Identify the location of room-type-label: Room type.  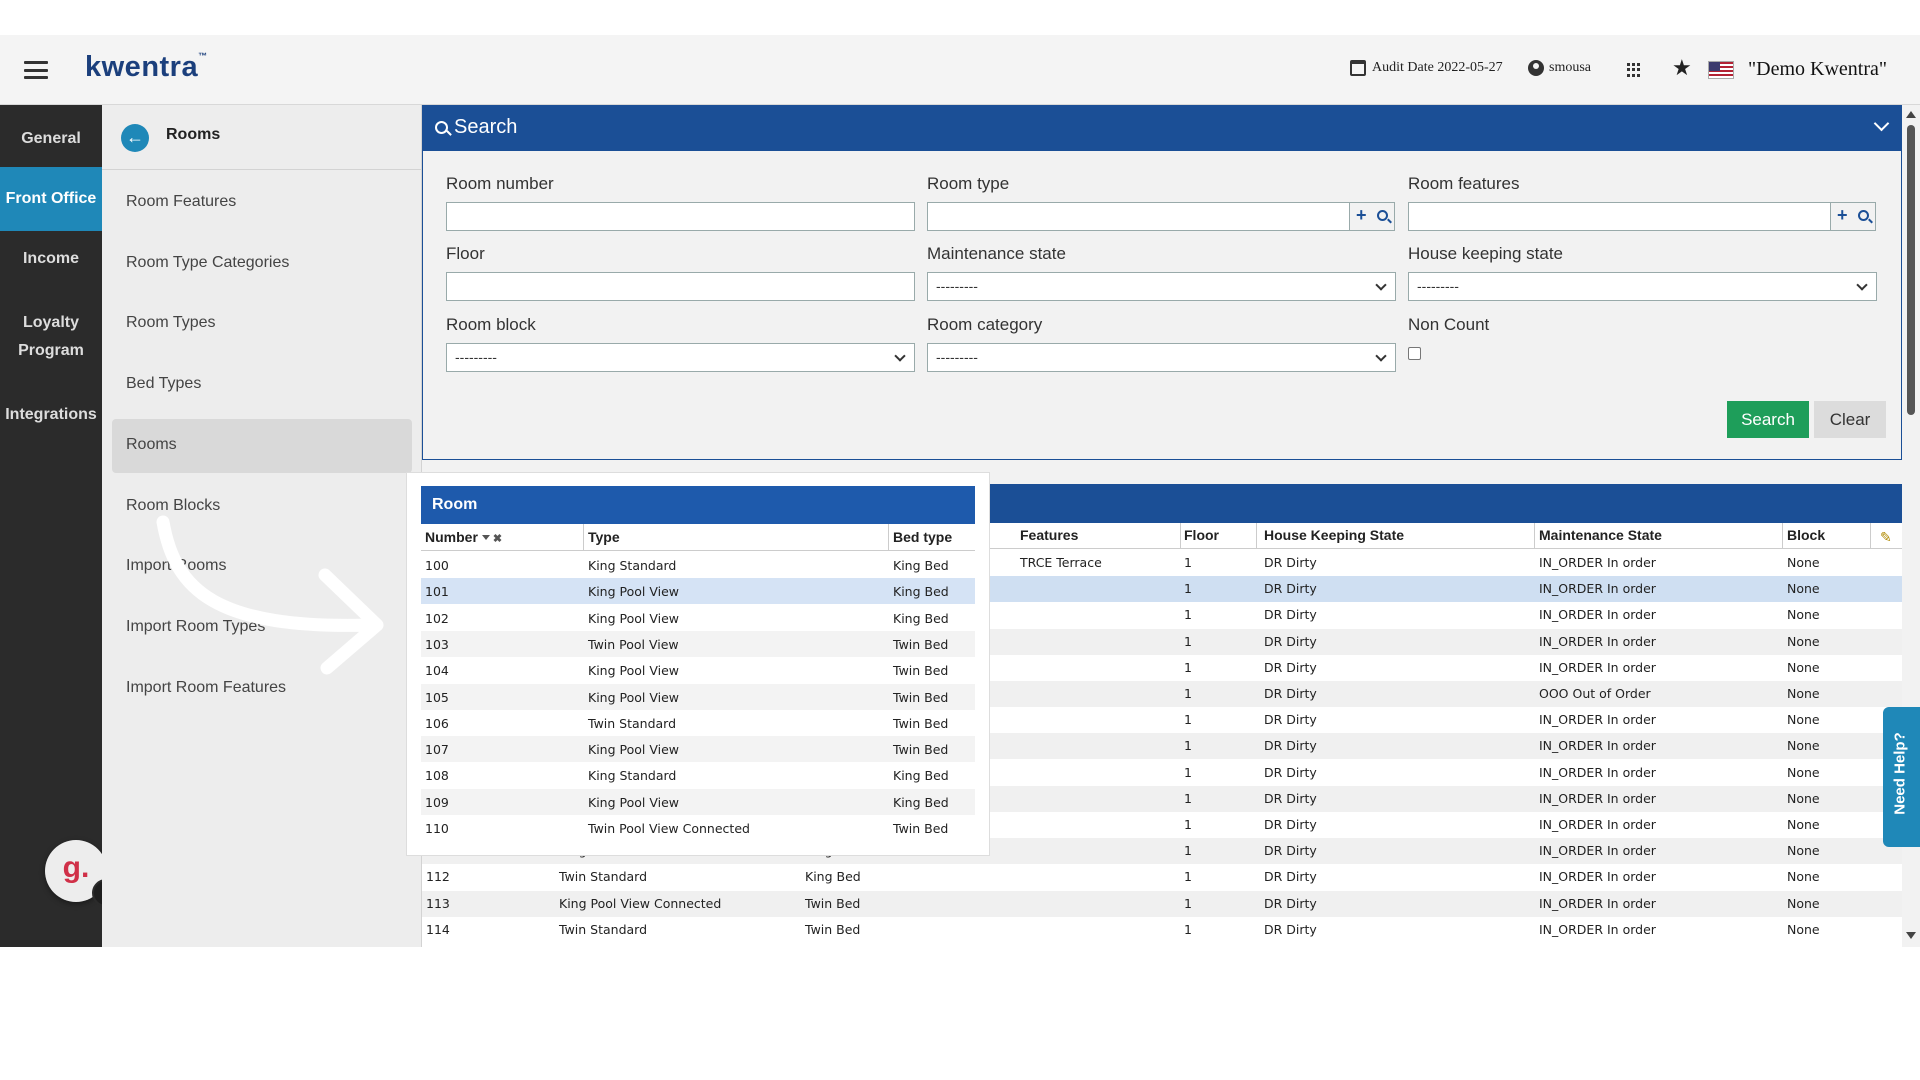
(968, 183).